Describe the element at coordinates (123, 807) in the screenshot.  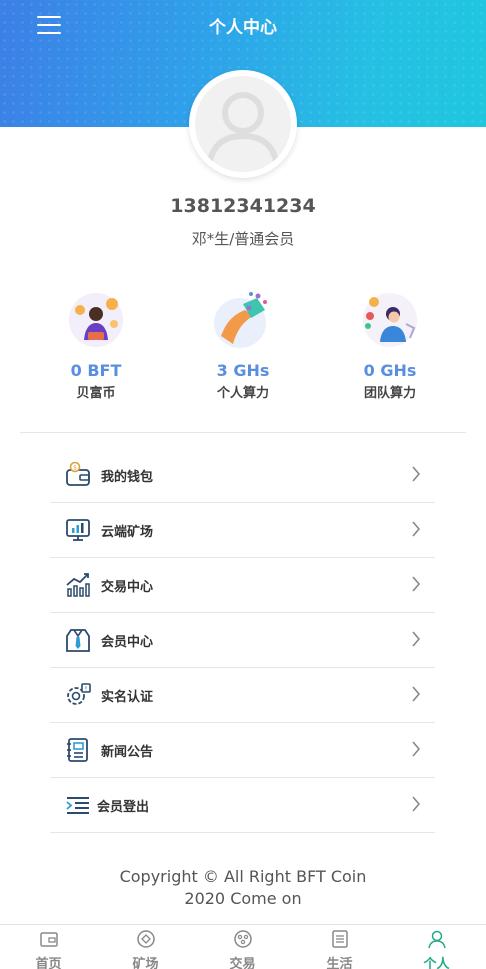
I see `menu-item-label: 会员登出` at that location.